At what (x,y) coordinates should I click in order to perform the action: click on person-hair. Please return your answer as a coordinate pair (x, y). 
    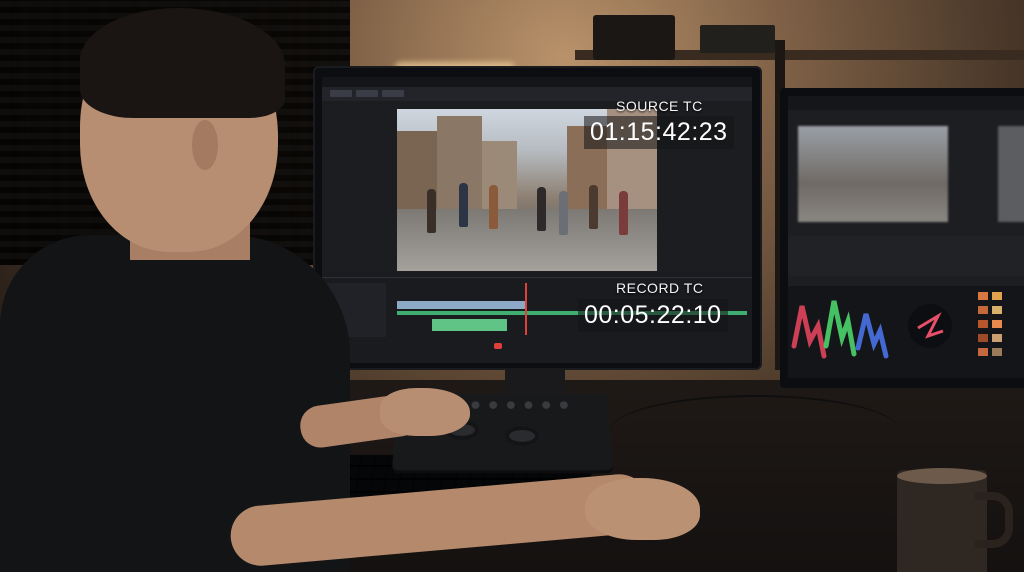
    Looking at the image, I should click on (182, 63).